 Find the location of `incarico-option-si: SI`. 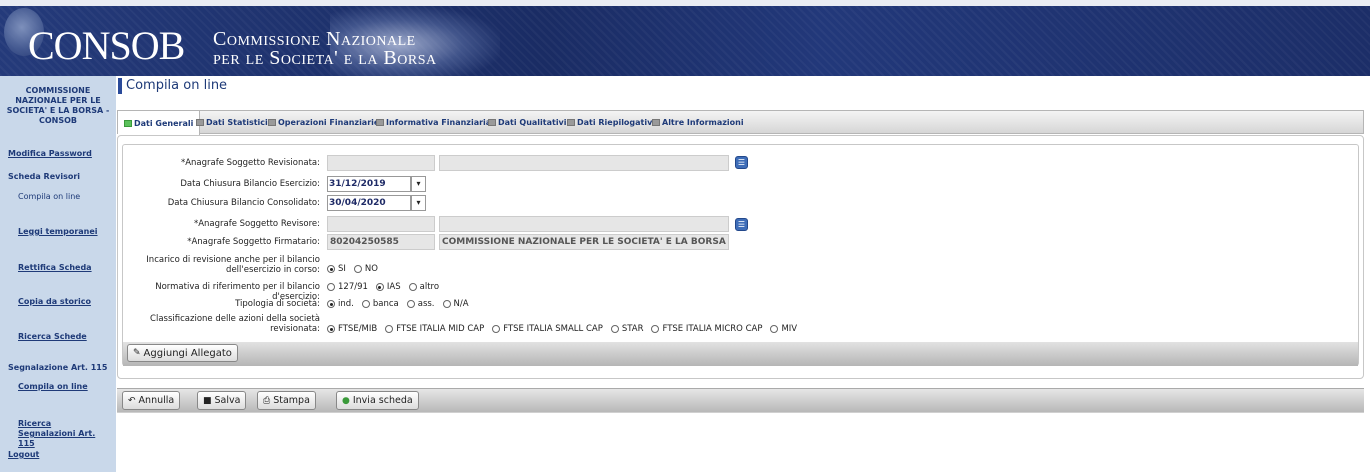

incarico-option-si: SI is located at coordinates (336, 269).